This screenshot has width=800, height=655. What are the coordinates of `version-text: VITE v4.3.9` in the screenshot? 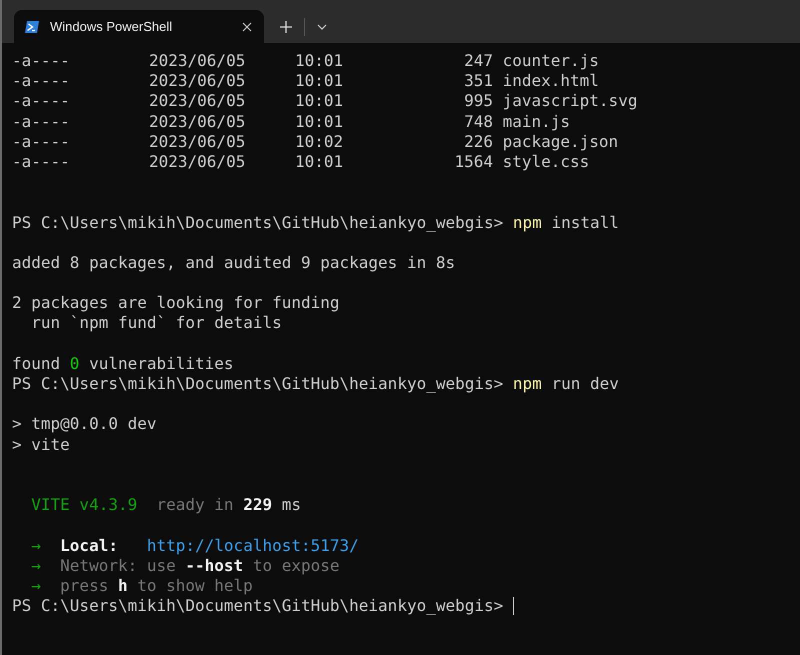 It's located at (84, 505).